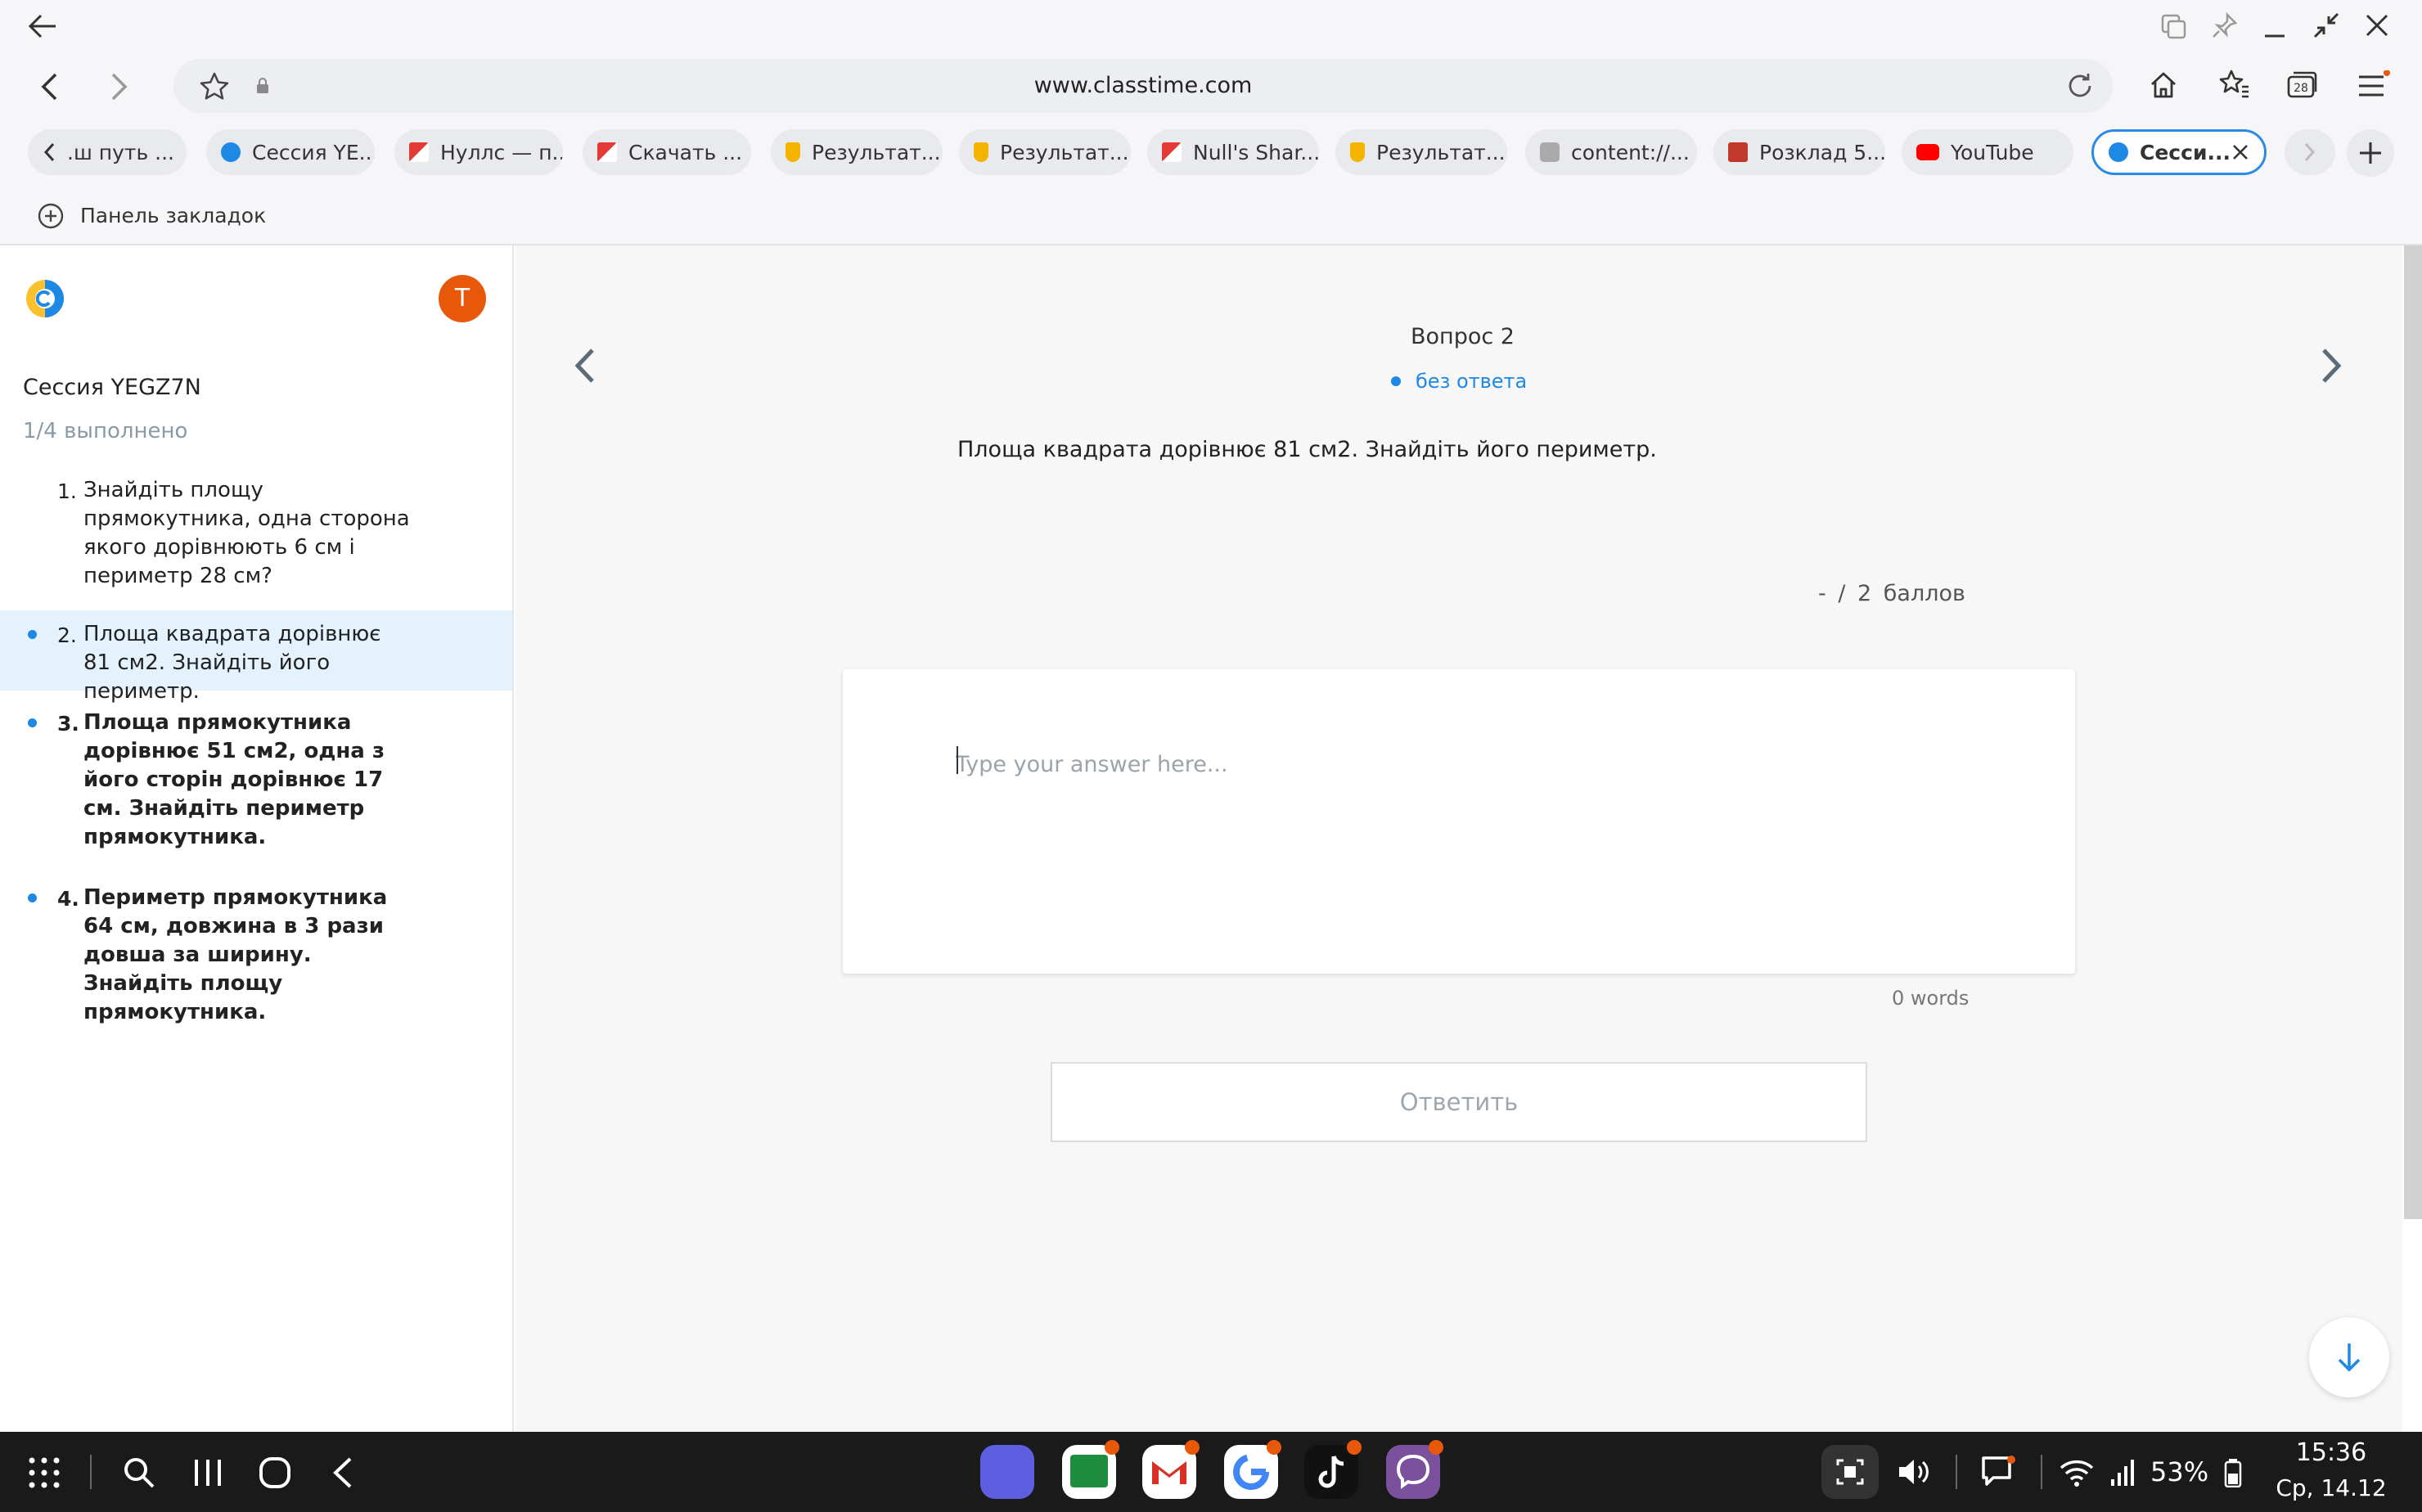  I want to click on arrow-down-icon, so click(2349, 1358).